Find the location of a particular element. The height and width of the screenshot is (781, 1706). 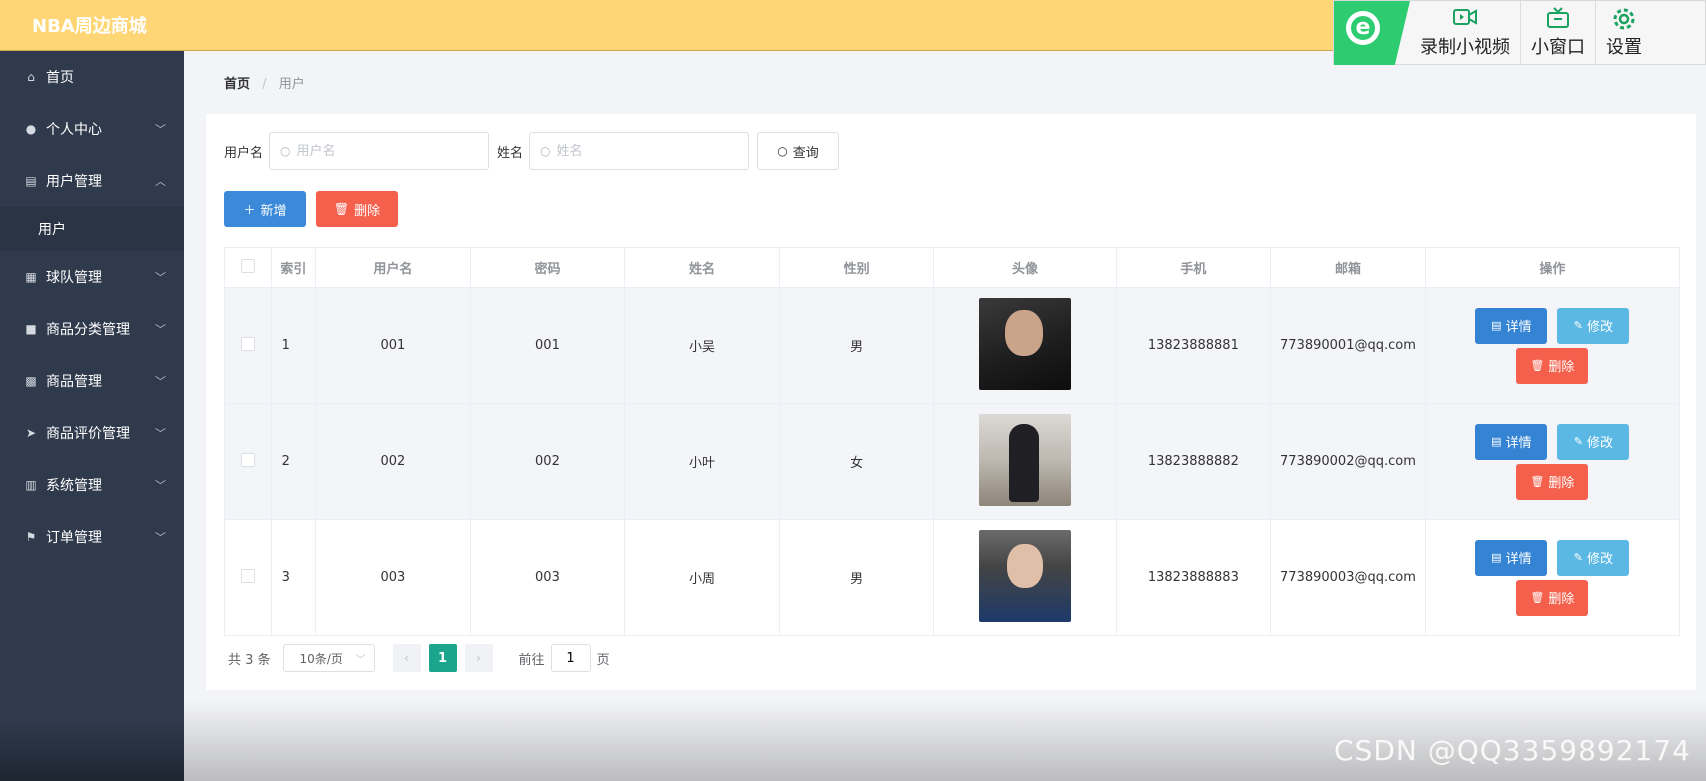

mini-window-button: 小窗口 is located at coordinates (1558, 32).